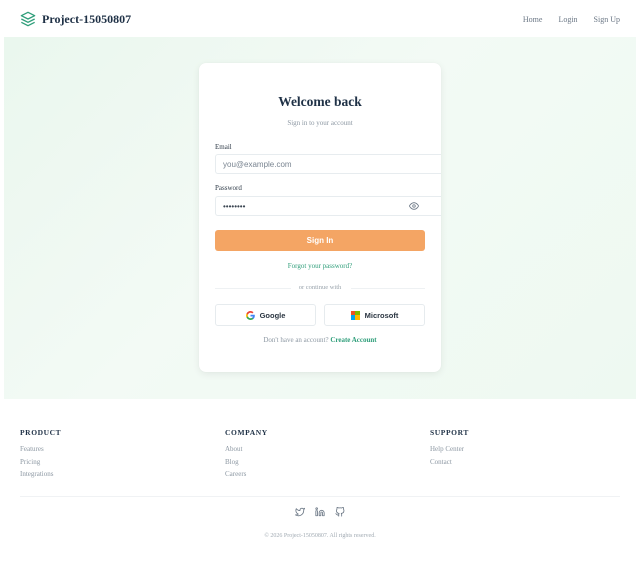  What do you see at coordinates (328, 164) in the screenshot?
I see `email-input: you@example.com` at bounding box center [328, 164].